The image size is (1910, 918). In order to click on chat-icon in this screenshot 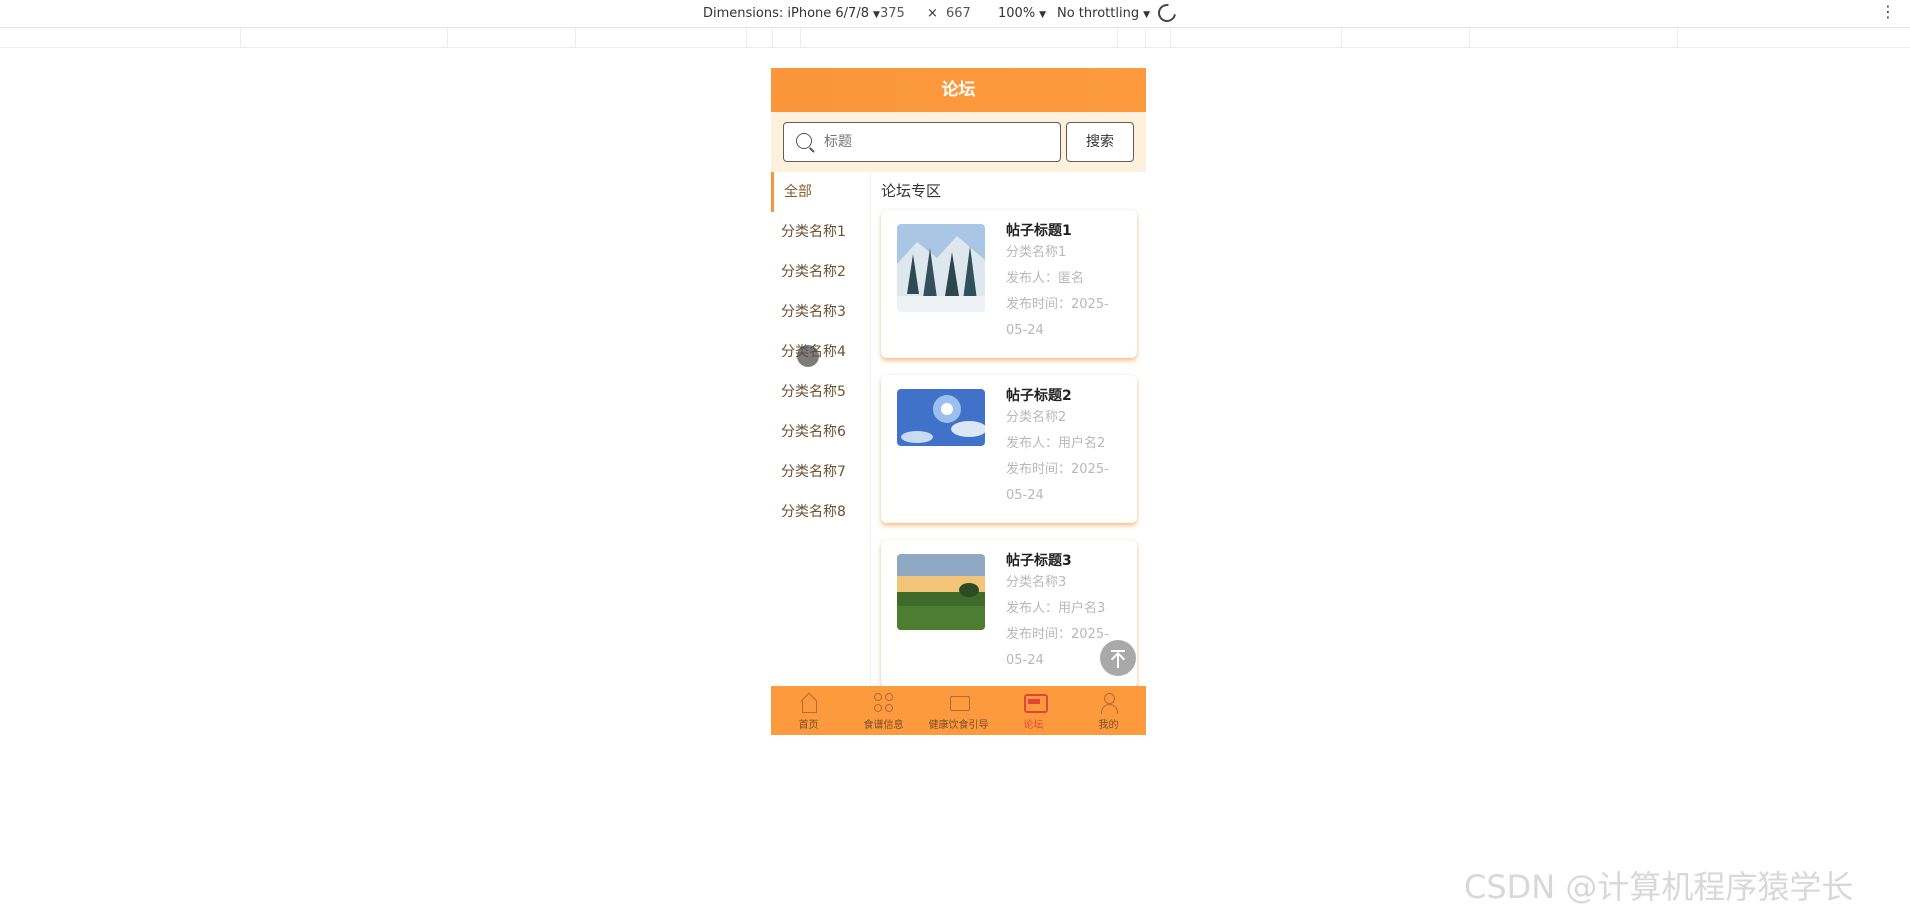, I will do `click(1035, 703)`.